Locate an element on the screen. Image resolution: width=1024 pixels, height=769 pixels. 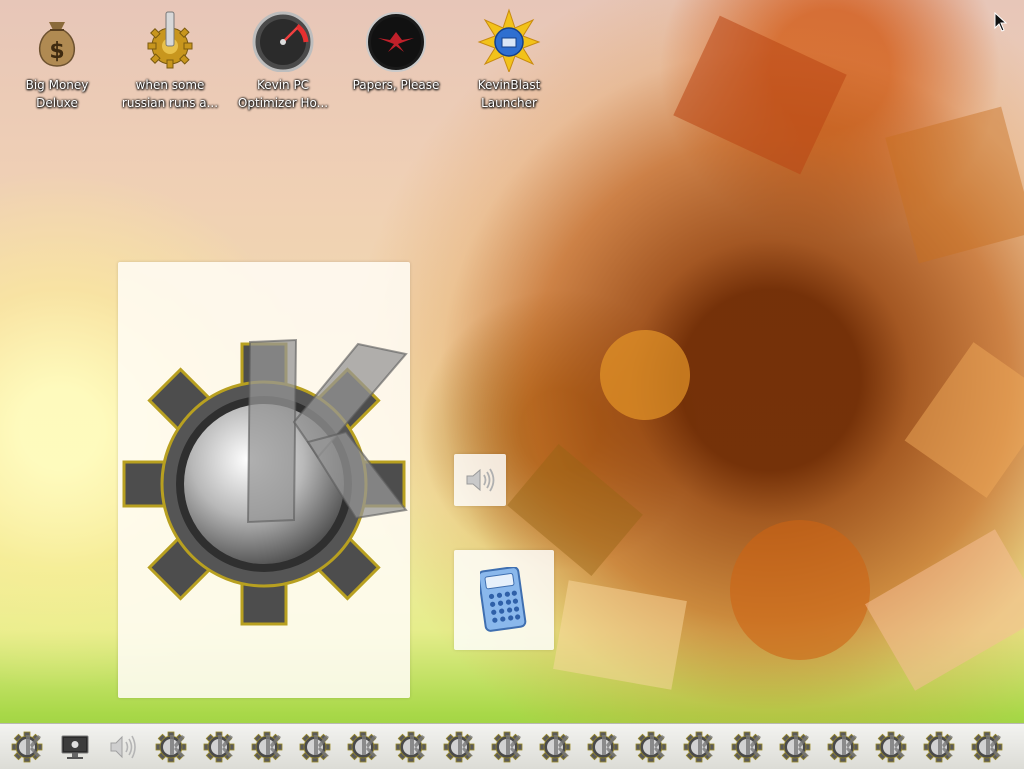
calculator-tile is located at coordinates (504, 600).